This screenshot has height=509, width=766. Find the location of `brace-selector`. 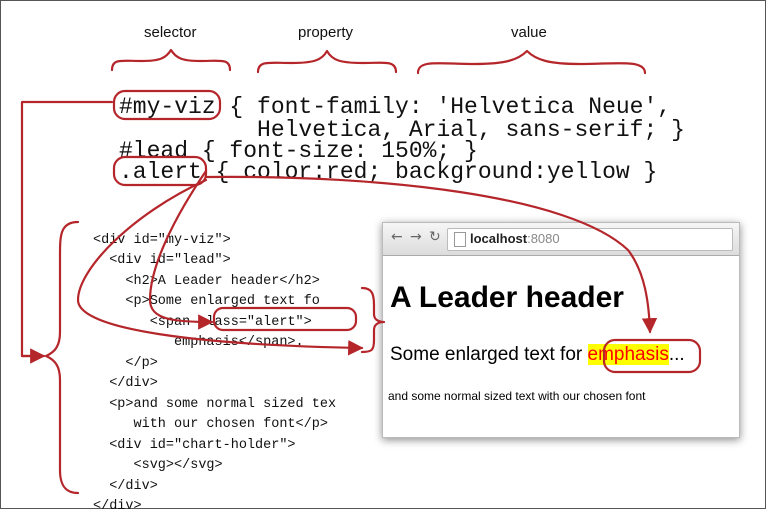

brace-selector is located at coordinates (171, 60).